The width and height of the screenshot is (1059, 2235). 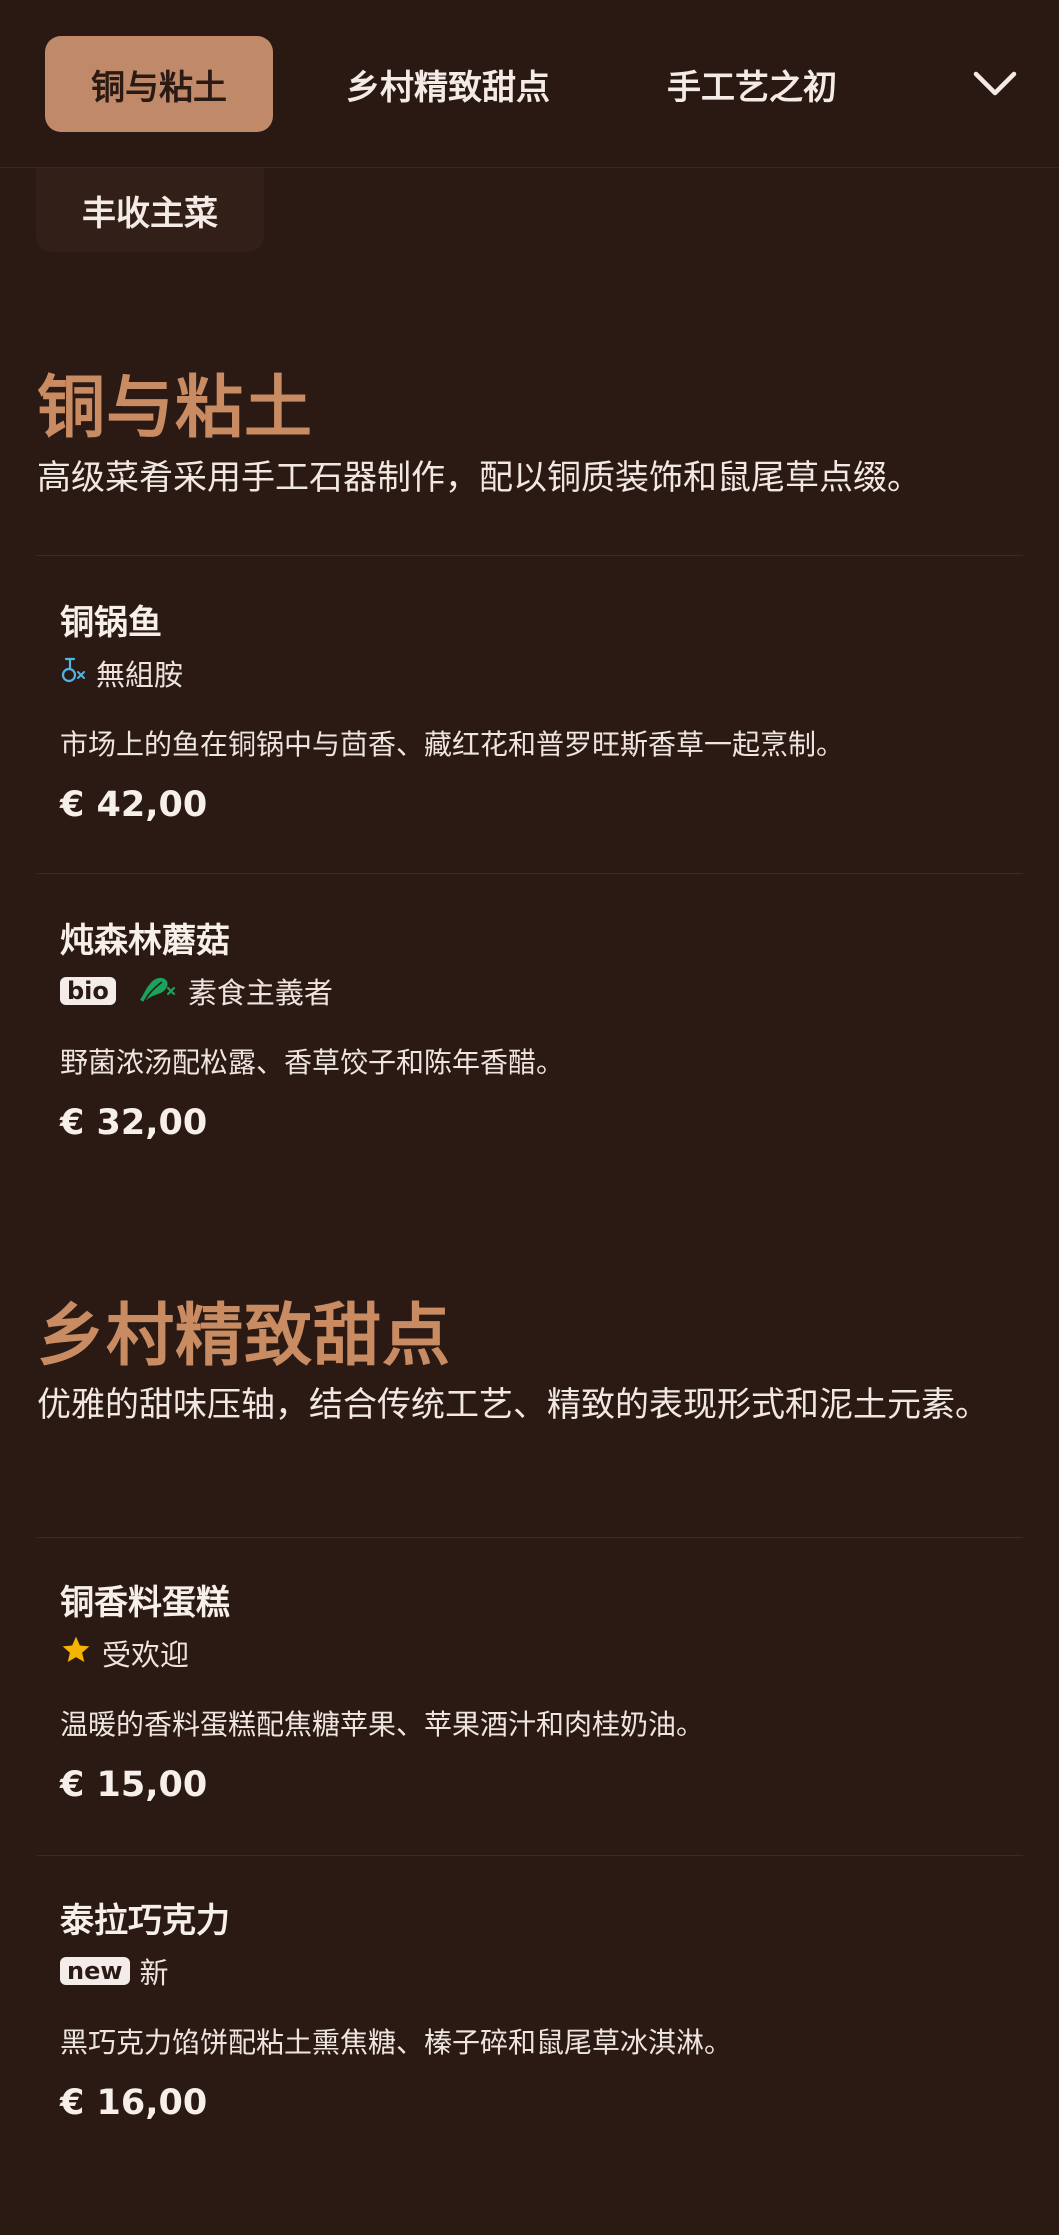 I want to click on section-title: 铜与粘土, so click(x=175, y=408).